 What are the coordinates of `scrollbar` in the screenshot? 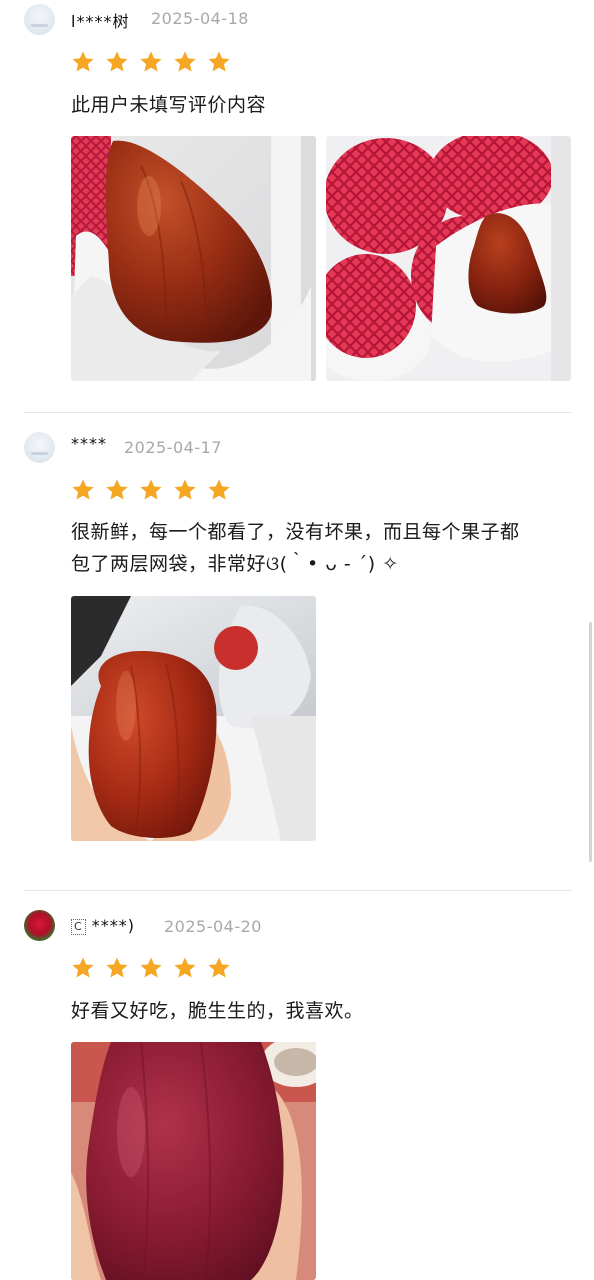 It's located at (590, 742).